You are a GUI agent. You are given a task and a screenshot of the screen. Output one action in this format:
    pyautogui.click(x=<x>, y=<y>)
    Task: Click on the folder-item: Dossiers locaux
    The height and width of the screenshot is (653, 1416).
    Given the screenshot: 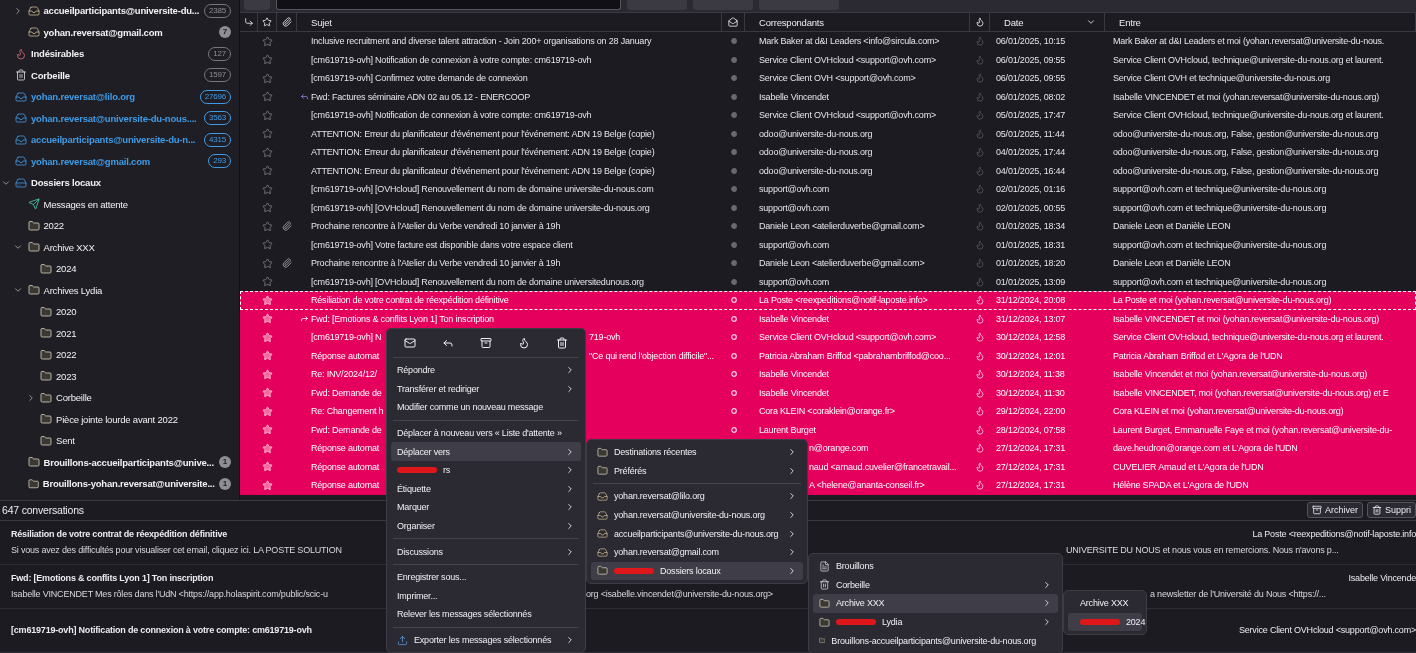 What is the action you would take?
    pyautogui.click(x=119, y=183)
    